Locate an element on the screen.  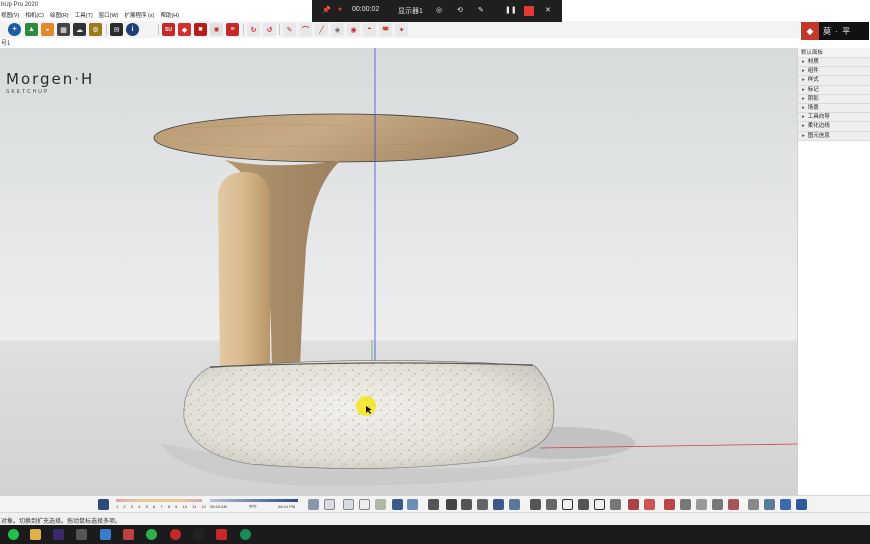
extension-icon: ◆ is located at coordinates (184, 29).